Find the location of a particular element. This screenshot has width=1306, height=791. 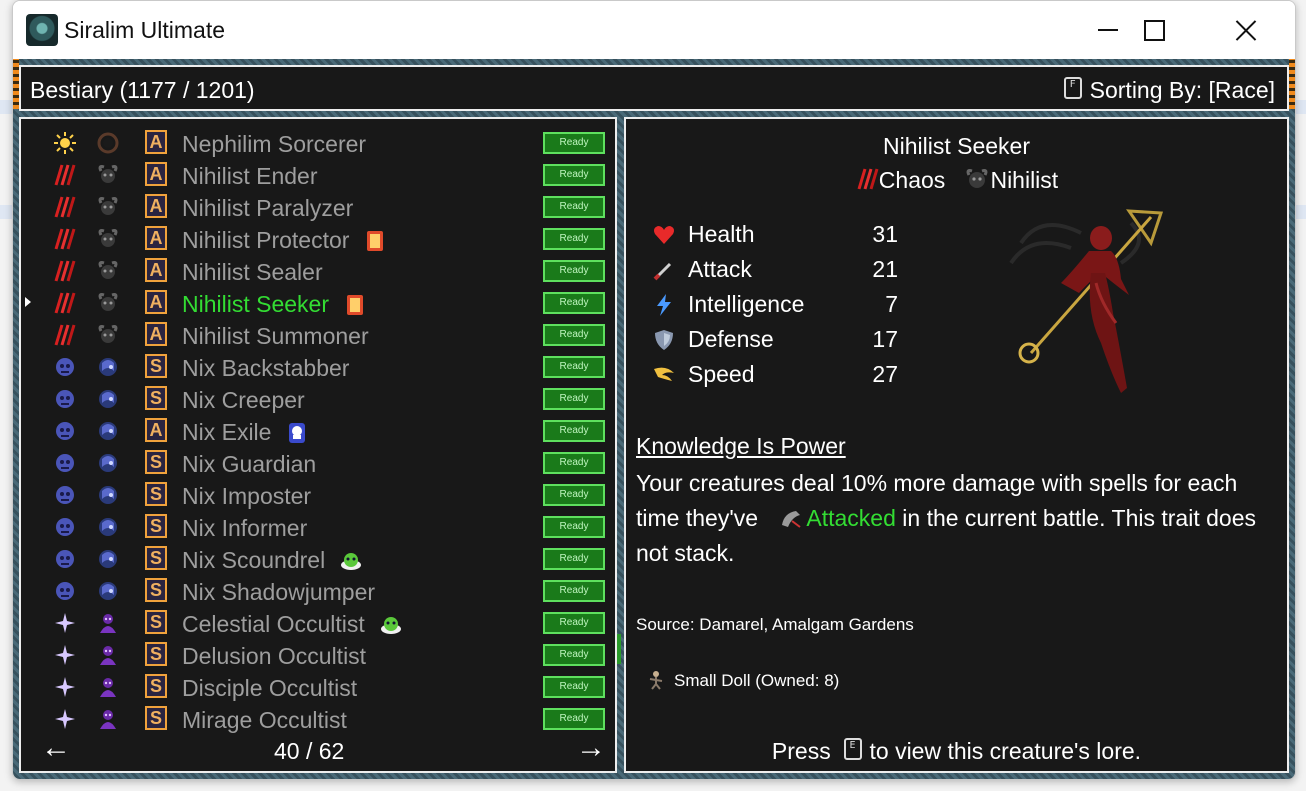

stat-label: Defense is located at coordinates (731, 339).